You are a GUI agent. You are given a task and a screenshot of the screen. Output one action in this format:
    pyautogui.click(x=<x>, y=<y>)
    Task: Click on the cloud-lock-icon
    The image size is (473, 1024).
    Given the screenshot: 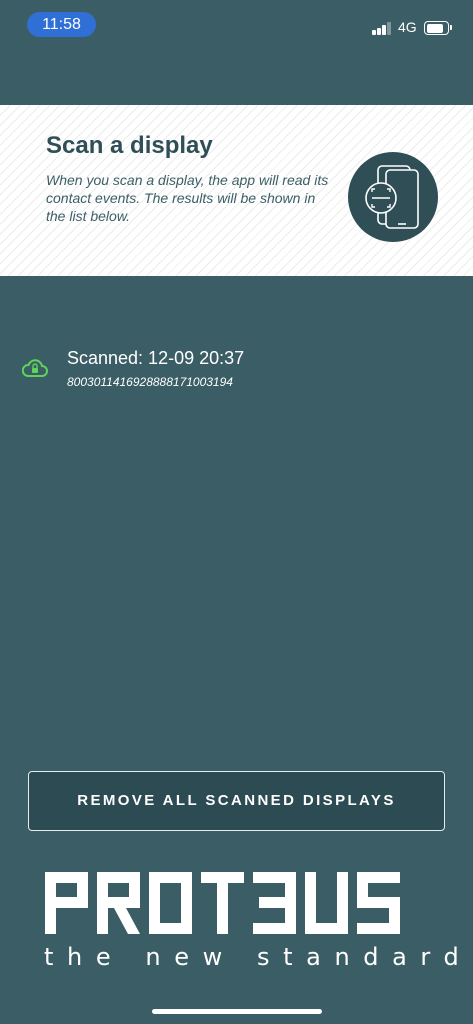 What is the action you would take?
    pyautogui.click(x=35, y=368)
    